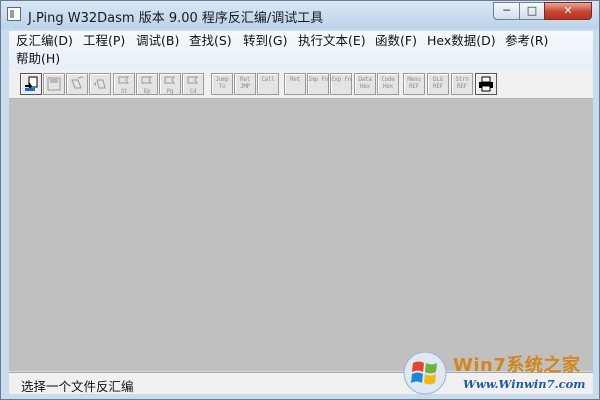 The height and width of the screenshot is (400, 600). I want to click on dlg-ref-button: DLG REF, so click(438, 84).